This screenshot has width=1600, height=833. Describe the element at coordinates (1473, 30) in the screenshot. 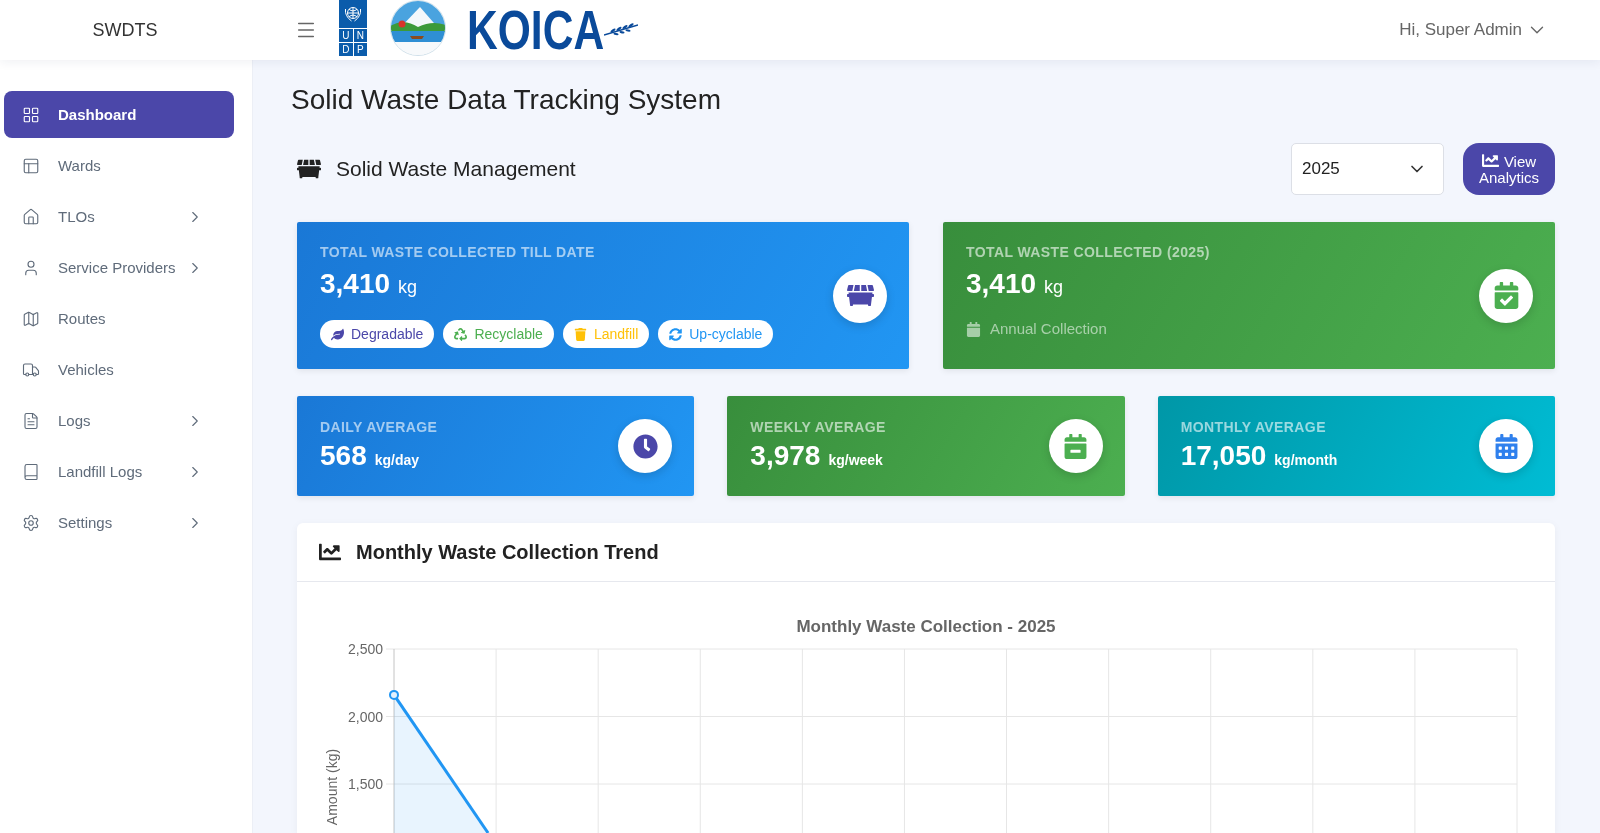

I see `user-menu: Hi, Super Admin` at that location.